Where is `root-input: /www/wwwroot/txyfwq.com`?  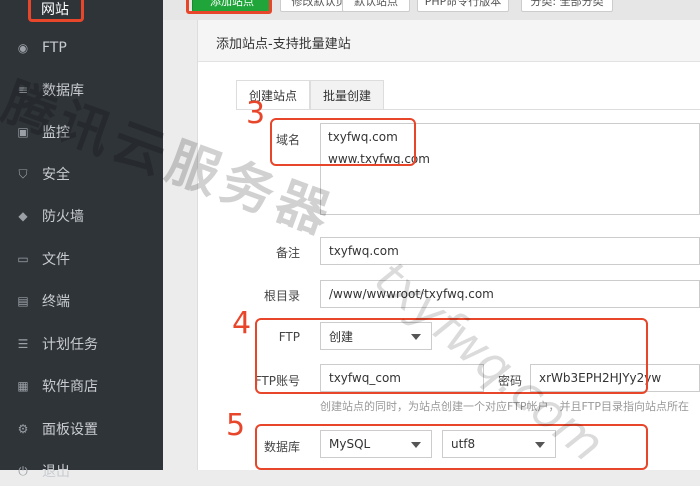 root-input: /www/wwwroot/txyfwq.com is located at coordinates (510, 294).